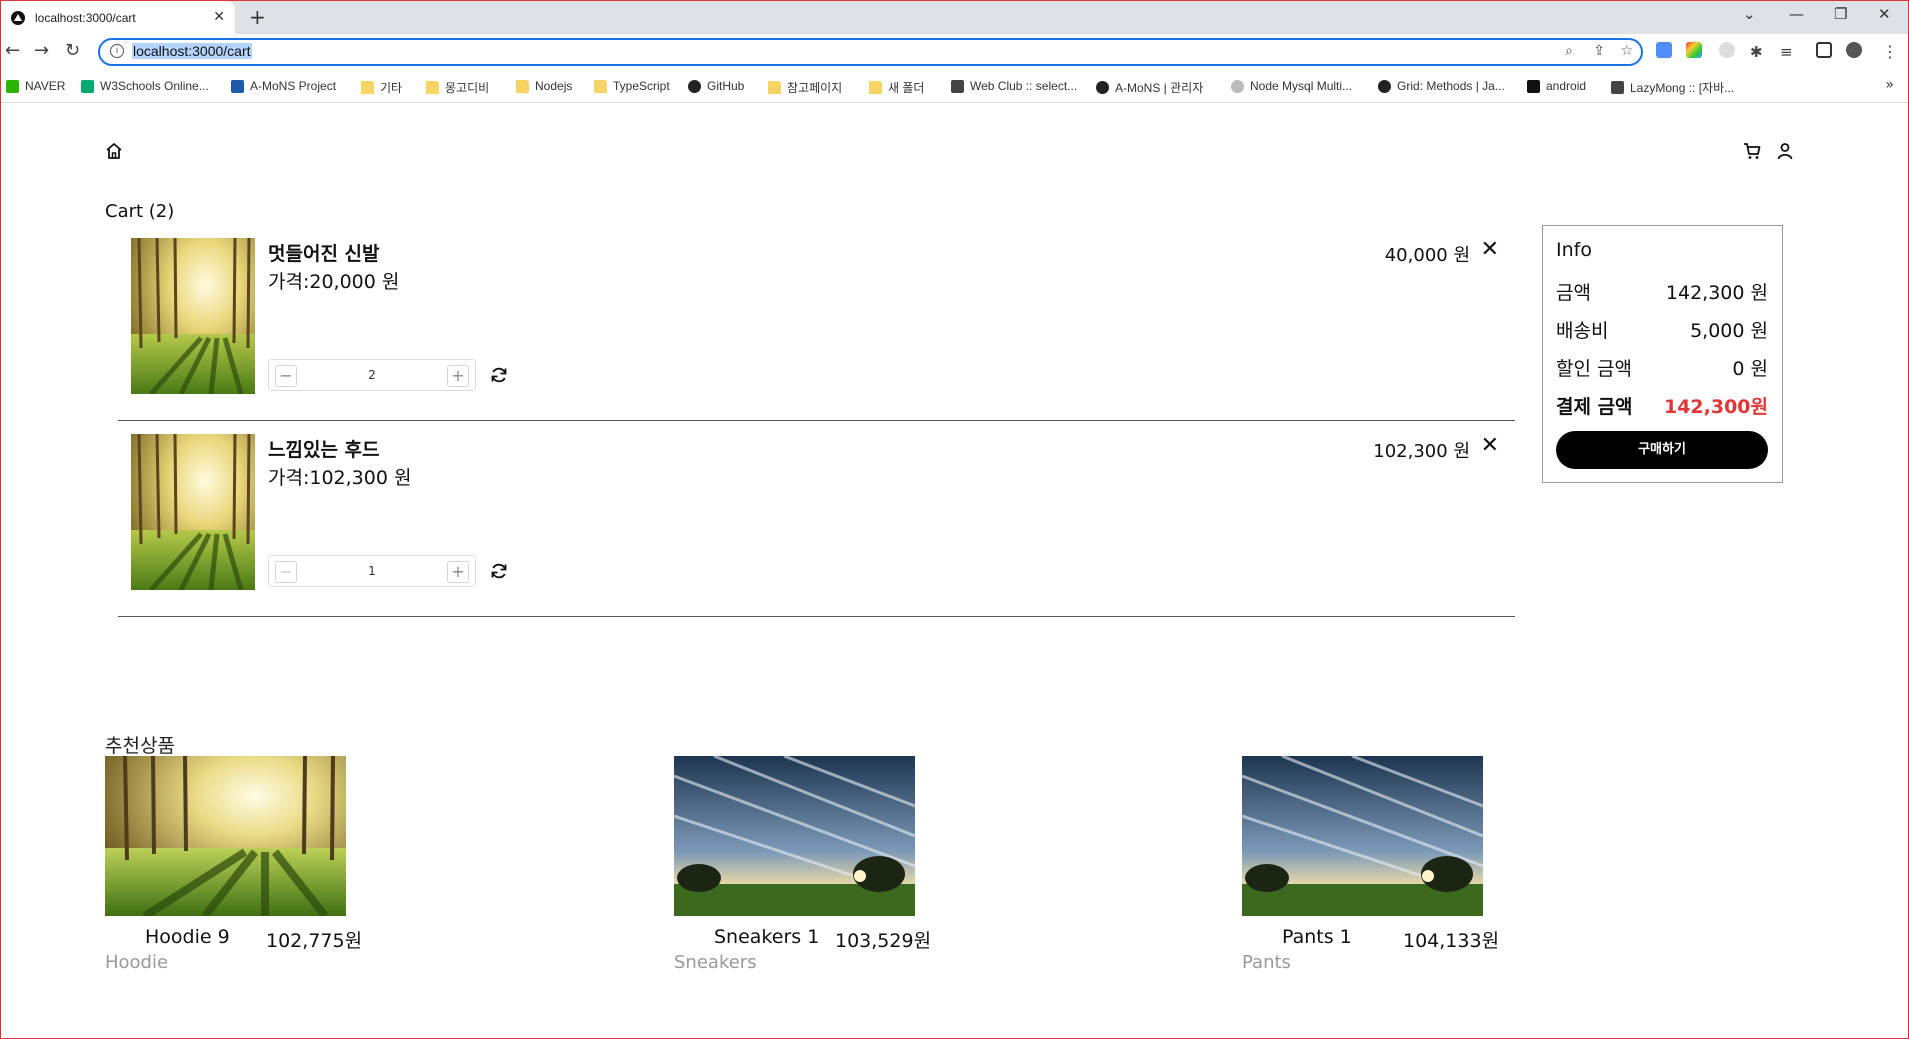 The height and width of the screenshot is (1039, 1909). I want to click on bookmark-item: 기타, so click(381, 87).